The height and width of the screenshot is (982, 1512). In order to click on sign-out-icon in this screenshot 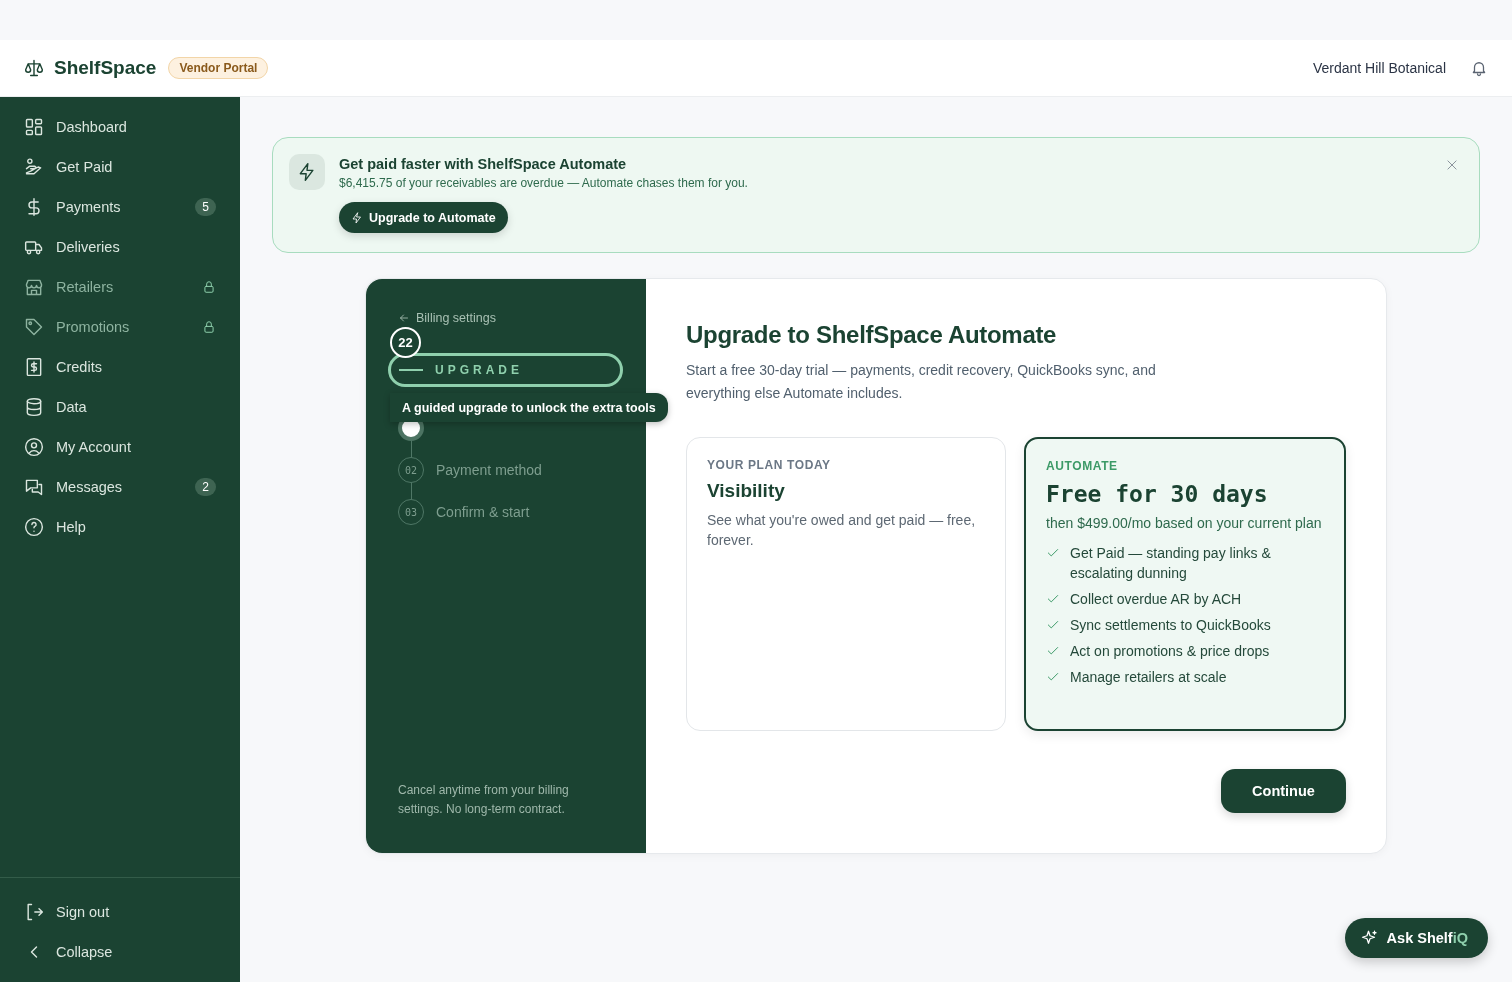, I will do `click(34, 912)`.